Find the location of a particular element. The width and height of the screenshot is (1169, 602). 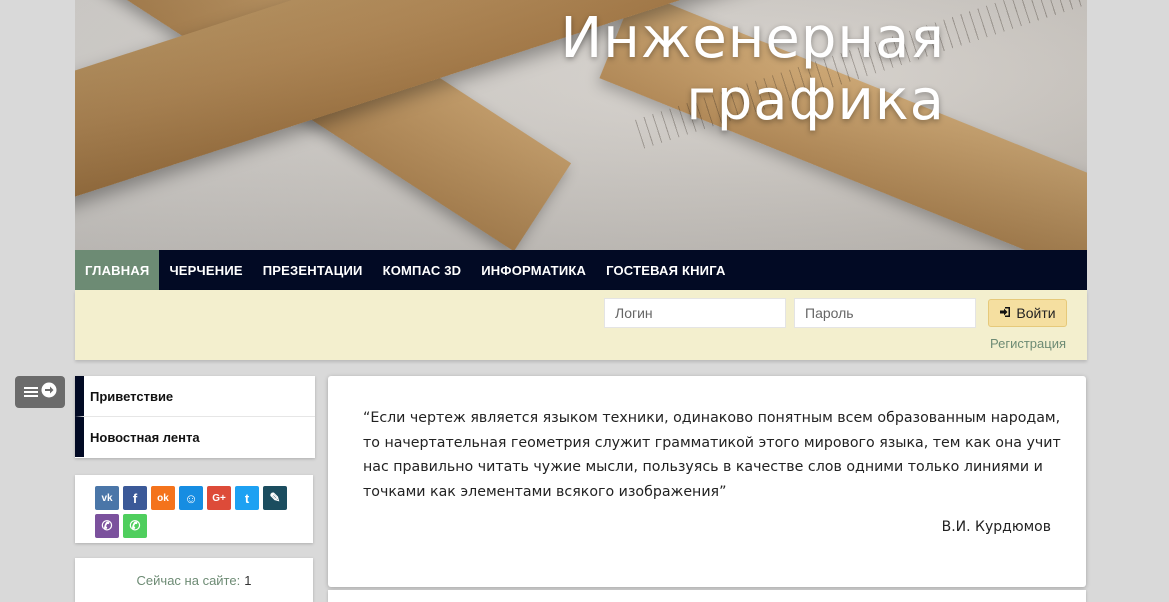

moimir-share-button: ☺ is located at coordinates (191, 498).